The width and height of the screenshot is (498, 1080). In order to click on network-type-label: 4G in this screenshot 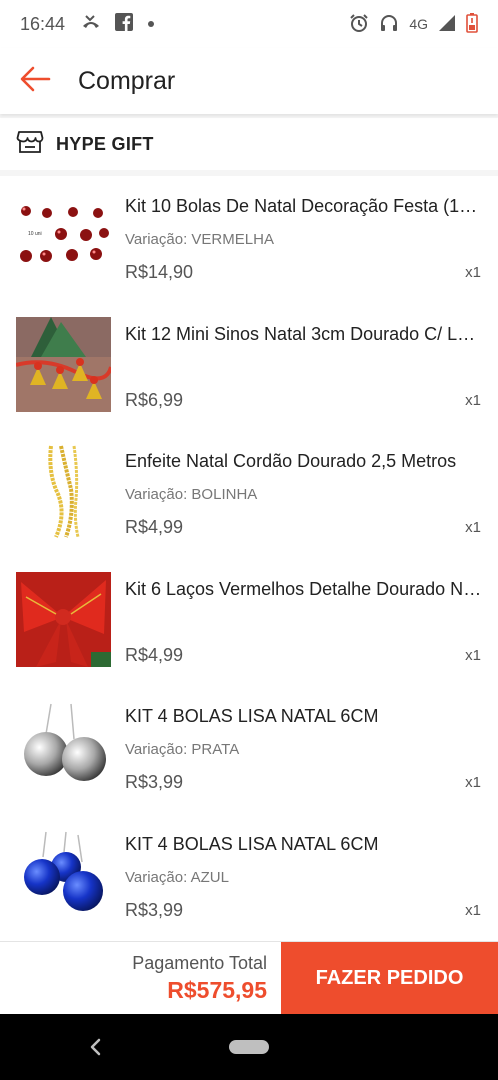, I will do `click(418, 24)`.